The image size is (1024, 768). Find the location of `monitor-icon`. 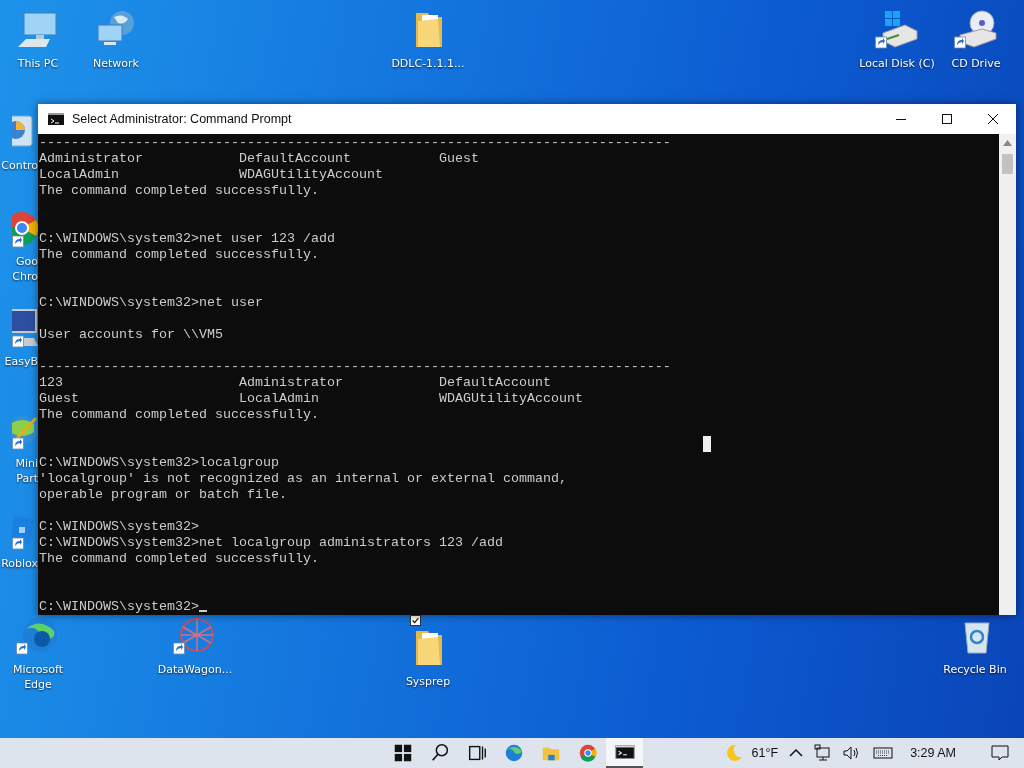

monitor-icon is located at coordinates (25, 328).